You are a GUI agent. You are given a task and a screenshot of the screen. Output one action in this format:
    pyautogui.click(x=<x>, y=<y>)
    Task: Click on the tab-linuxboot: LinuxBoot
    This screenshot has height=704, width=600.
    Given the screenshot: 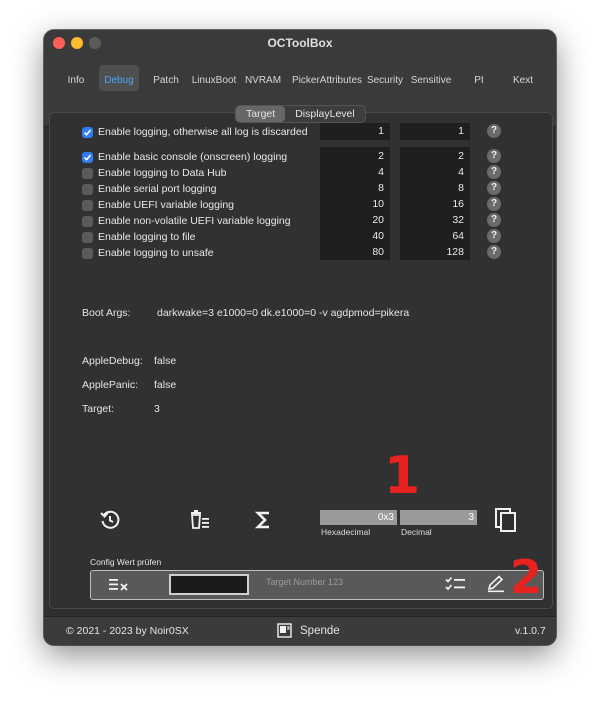 What is the action you would take?
    pyautogui.click(x=214, y=81)
    